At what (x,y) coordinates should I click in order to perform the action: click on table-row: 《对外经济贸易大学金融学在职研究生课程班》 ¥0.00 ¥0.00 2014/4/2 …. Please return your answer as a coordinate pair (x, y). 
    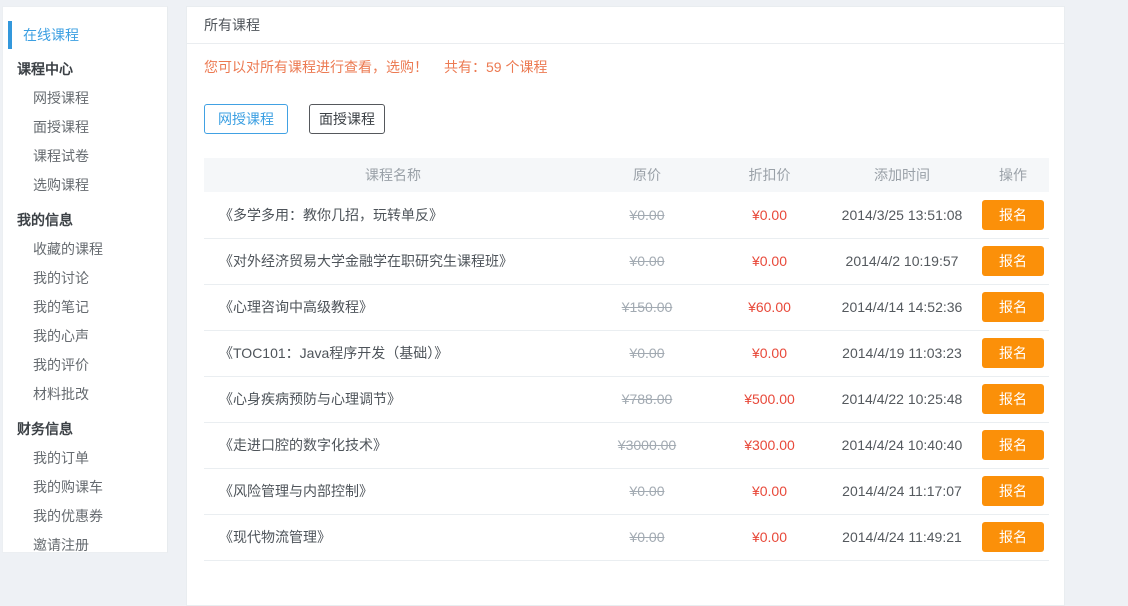
    Looking at the image, I should click on (626, 261).